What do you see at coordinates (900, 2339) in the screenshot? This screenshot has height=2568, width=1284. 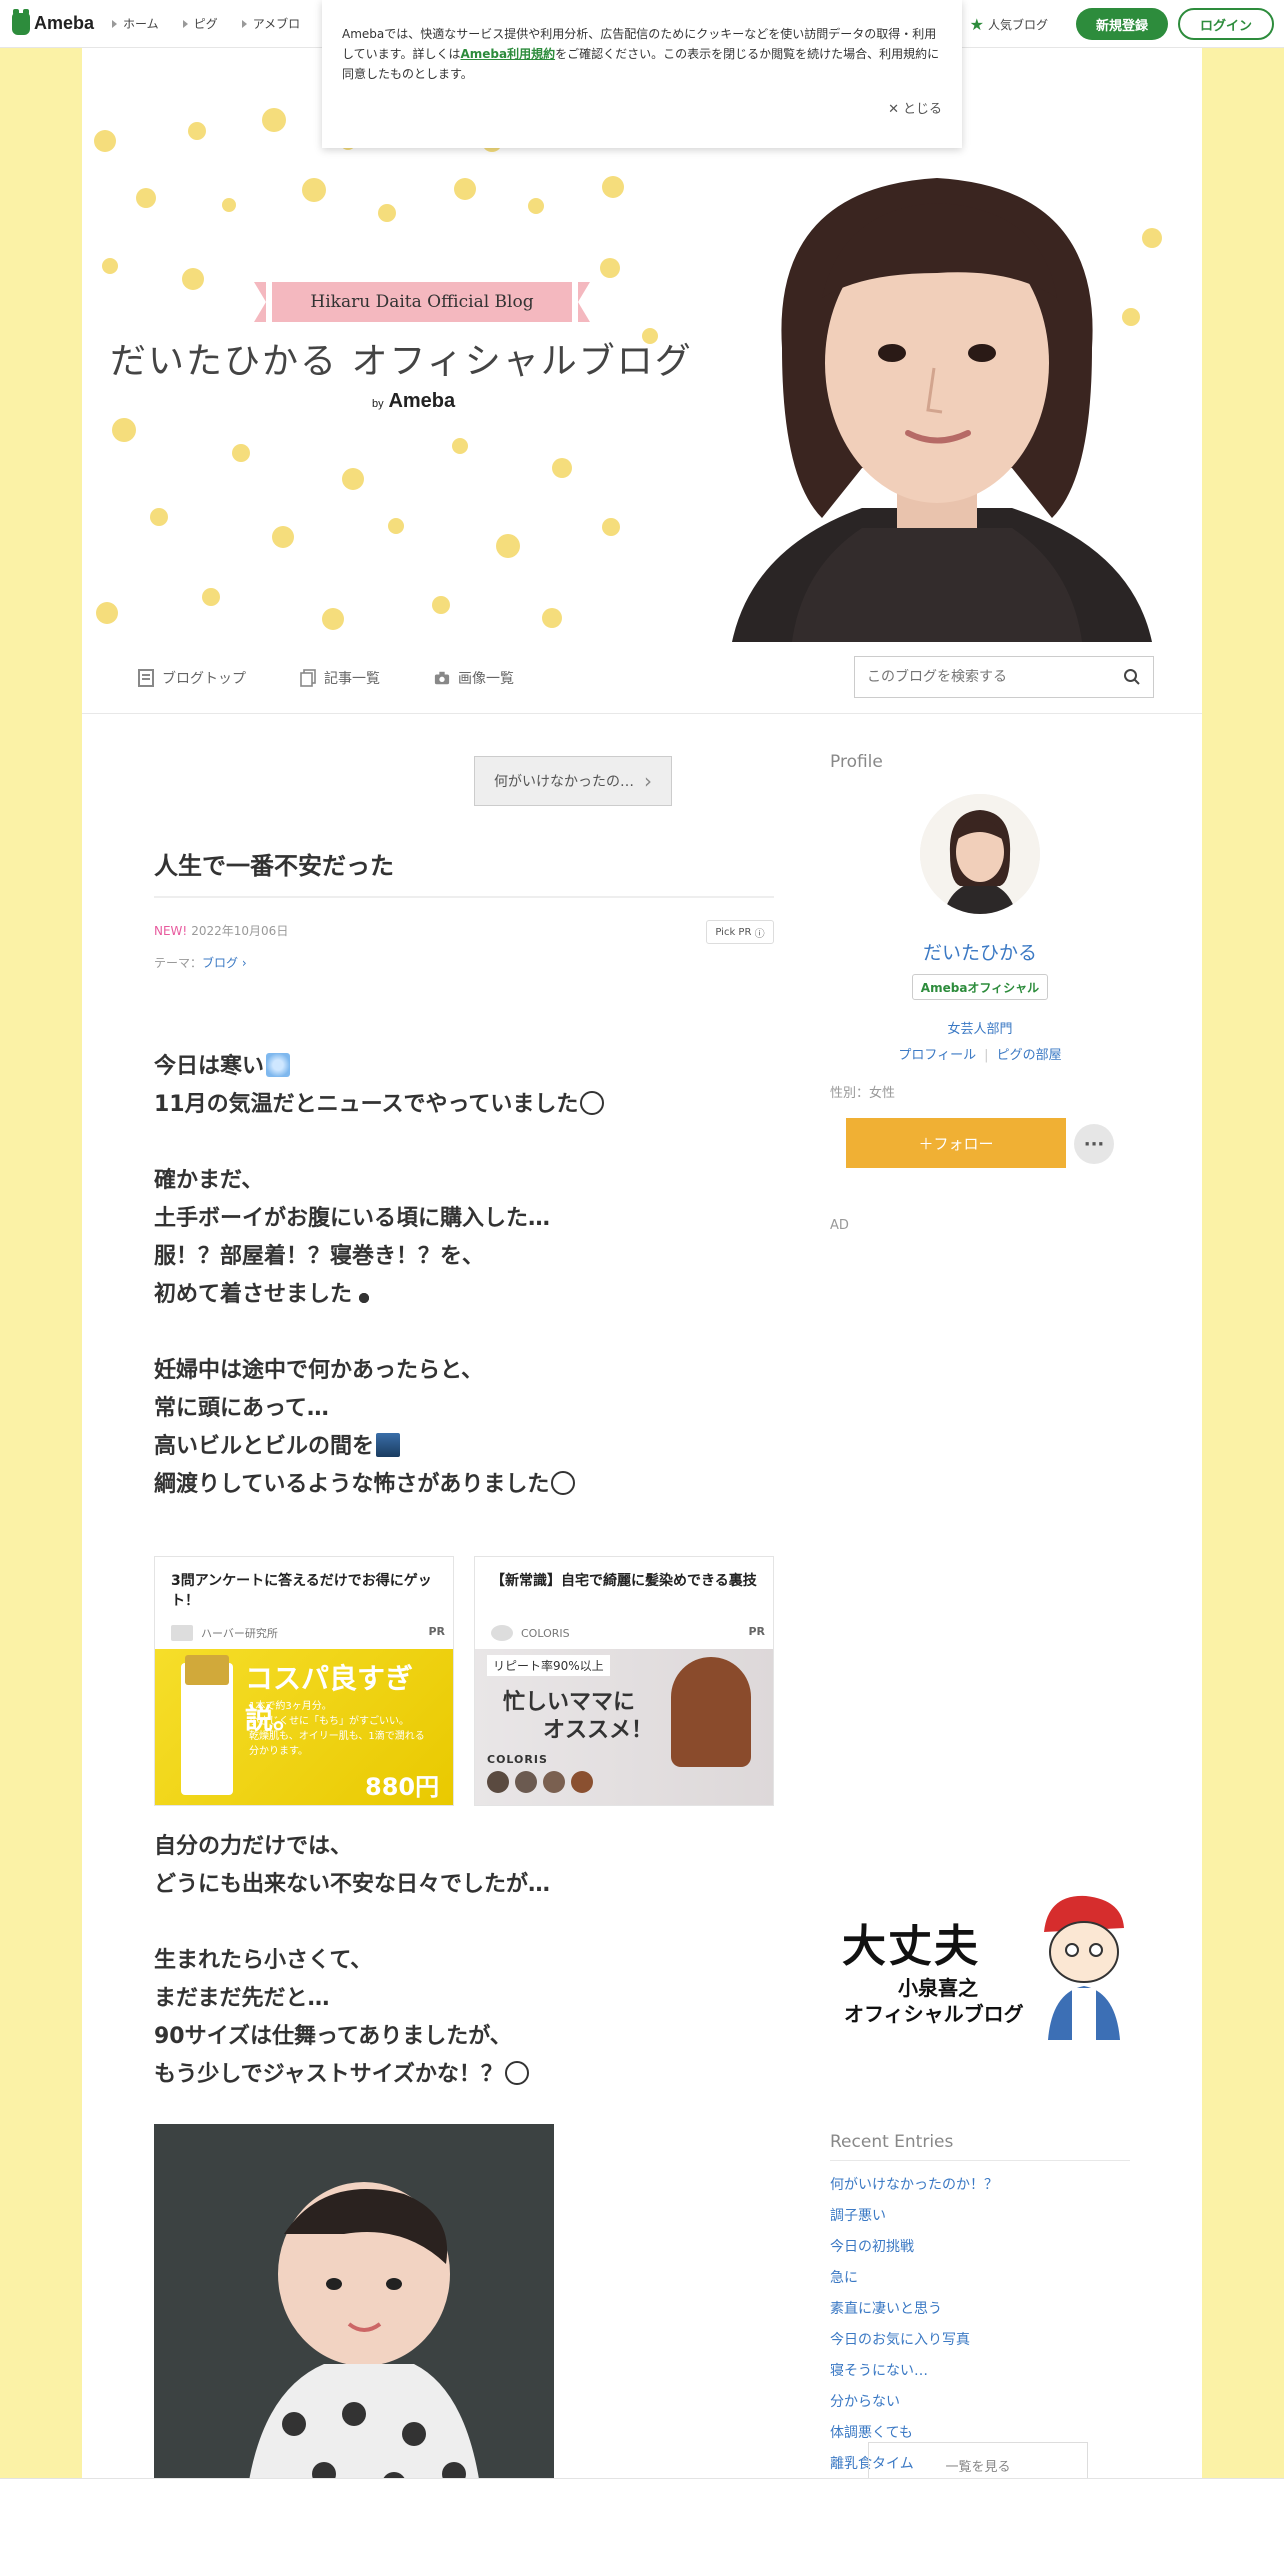 I see `recent-entry-link: 今日のお気に入り写真` at bounding box center [900, 2339].